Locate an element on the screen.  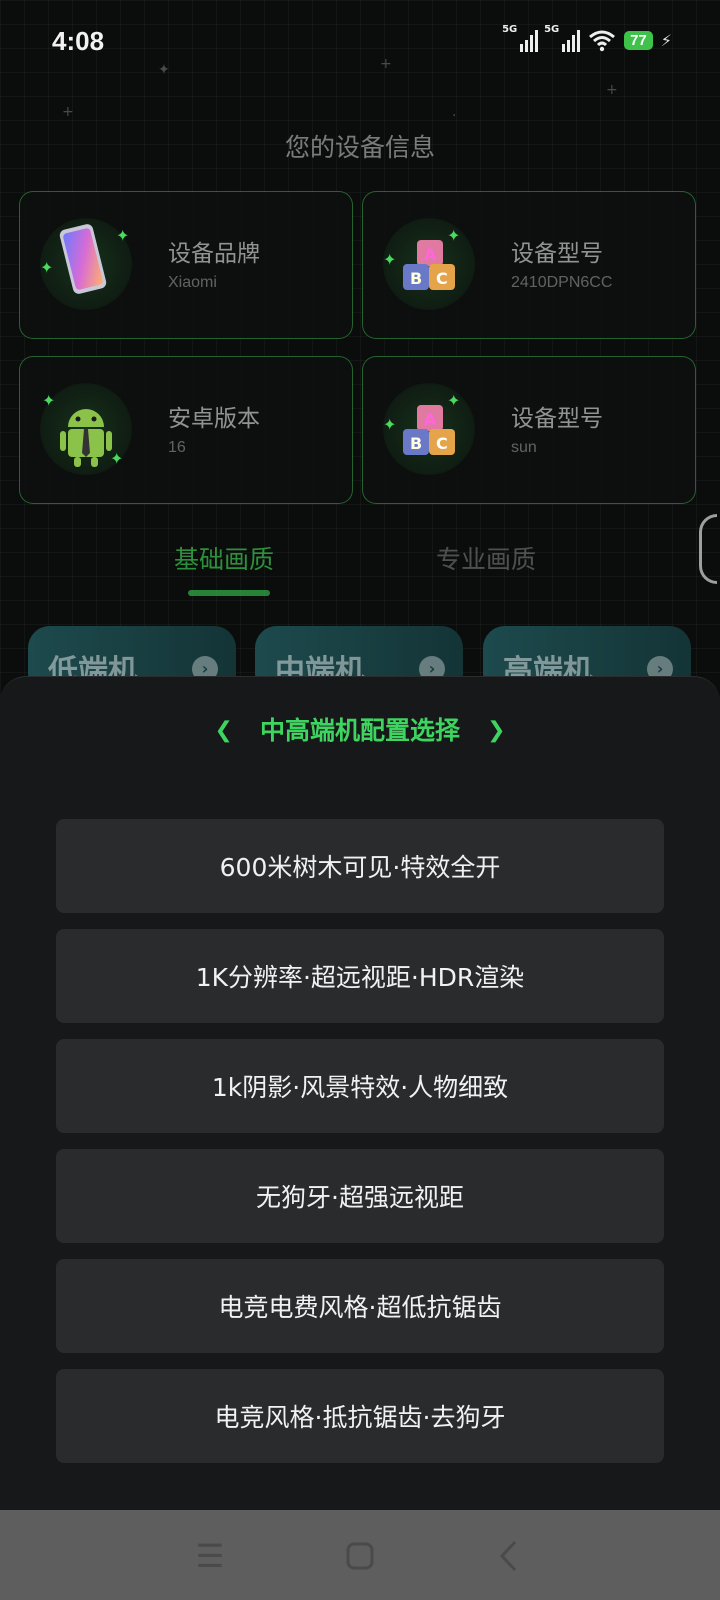
menu-icon: ☰ is located at coordinates (210, 1556).